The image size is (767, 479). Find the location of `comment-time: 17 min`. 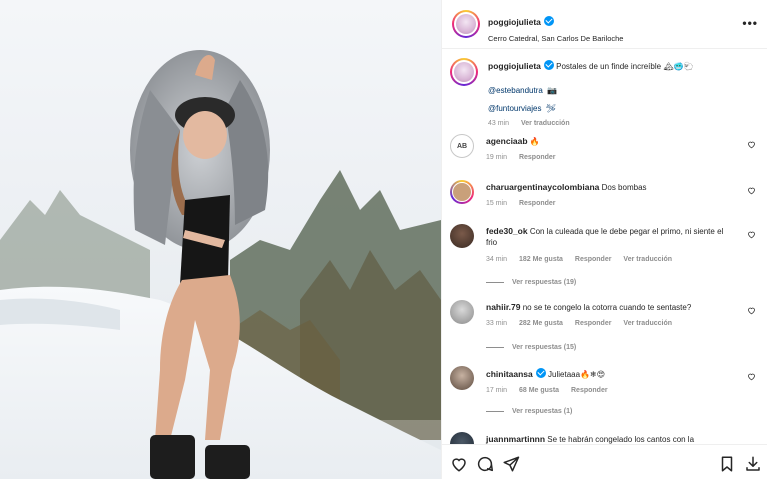

comment-time: 17 min is located at coordinates (496, 390).